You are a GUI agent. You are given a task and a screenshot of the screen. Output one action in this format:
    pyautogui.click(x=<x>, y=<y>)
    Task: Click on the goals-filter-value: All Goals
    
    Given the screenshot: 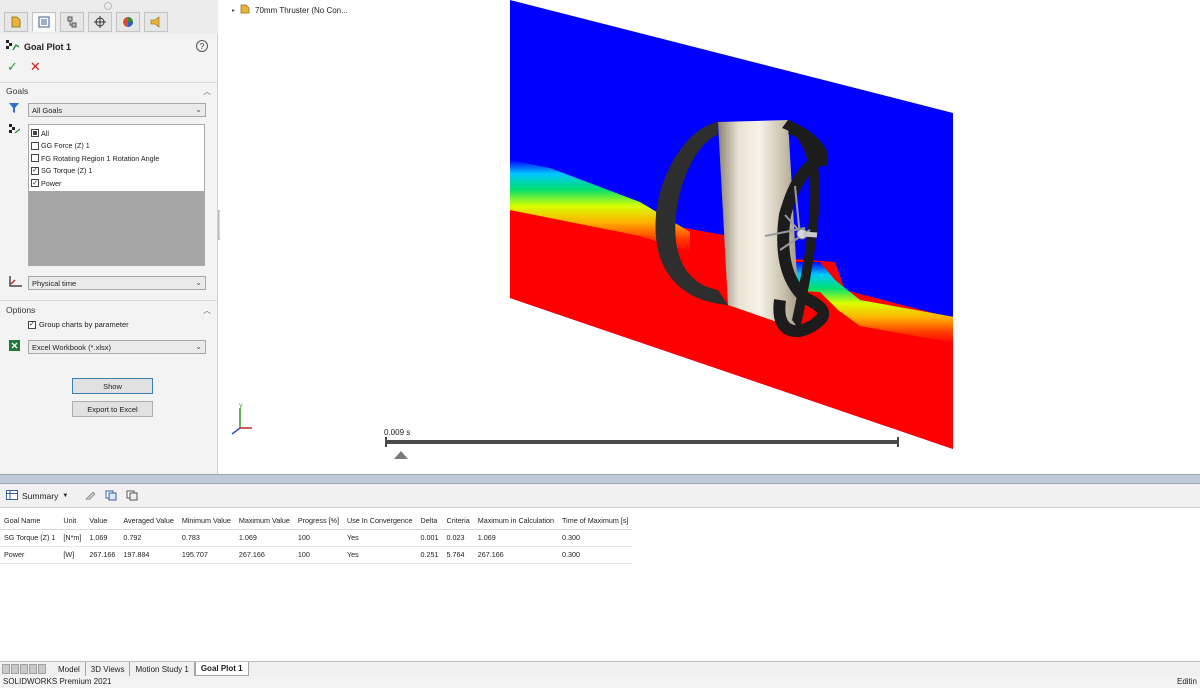 What is the action you would take?
    pyautogui.click(x=47, y=110)
    